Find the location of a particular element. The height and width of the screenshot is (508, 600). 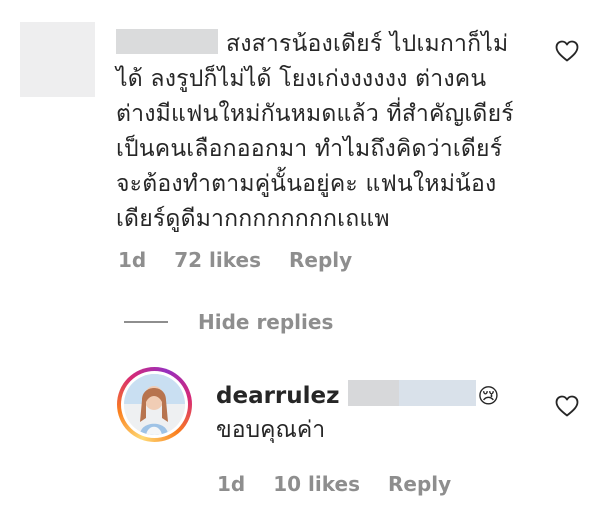

hide-replies-button: Hide replies is located at coordinates (228, 322).